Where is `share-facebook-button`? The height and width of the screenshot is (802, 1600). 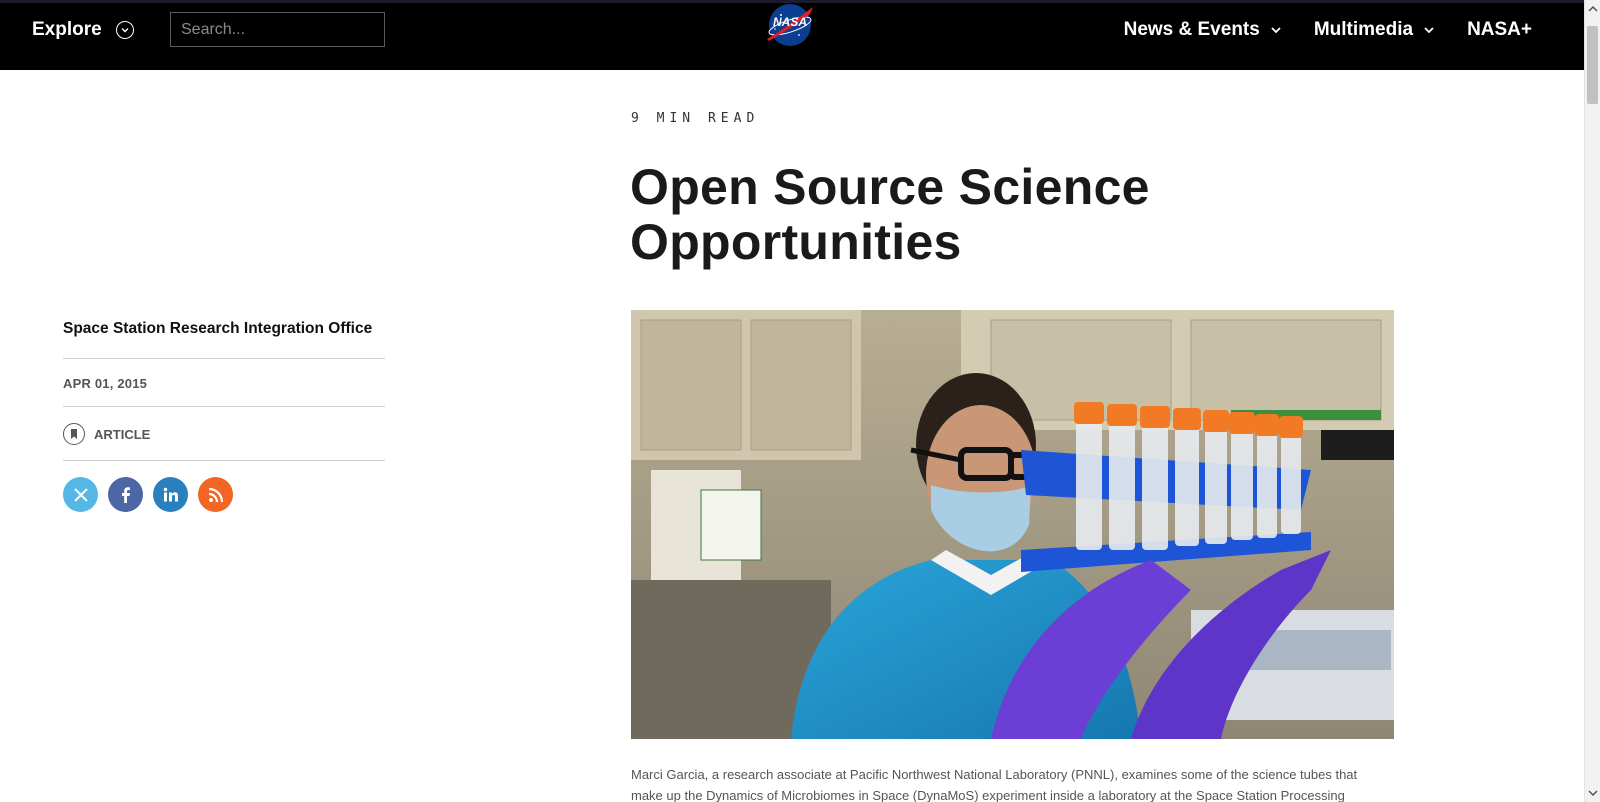
share-facebook-button is located at coordinates (125, 494).